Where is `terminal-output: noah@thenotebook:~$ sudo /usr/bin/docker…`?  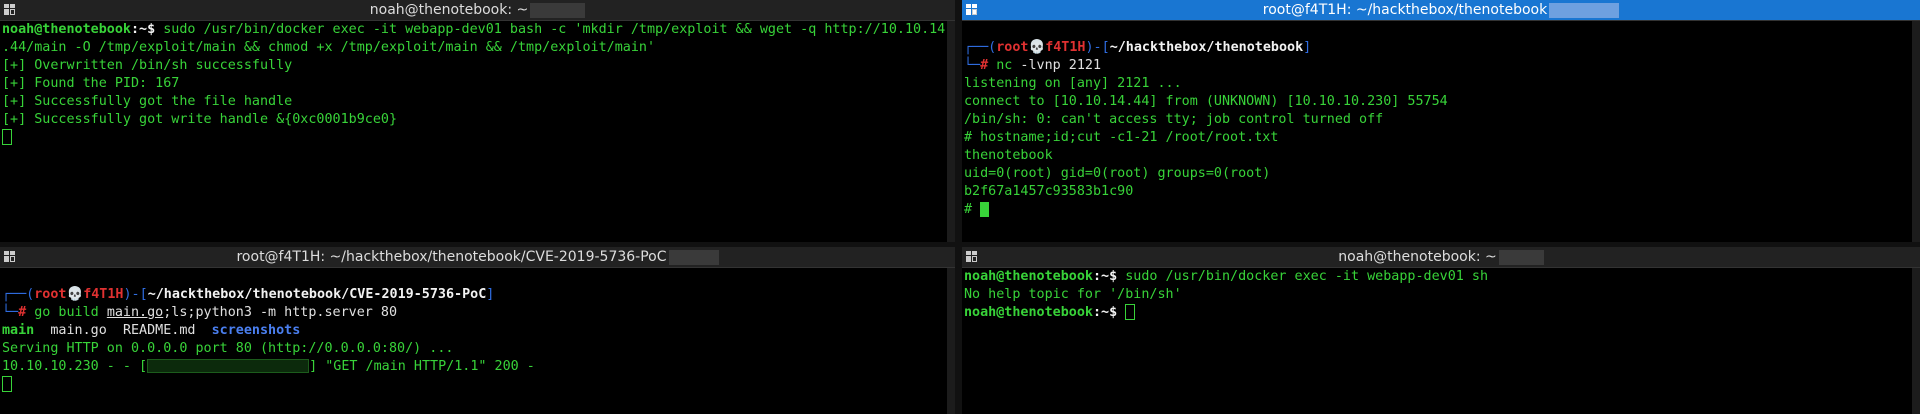 terminal-output: noah@thenotebook:~$ sudo /usr/bin/docker… is located at coordinates (1441, 295).